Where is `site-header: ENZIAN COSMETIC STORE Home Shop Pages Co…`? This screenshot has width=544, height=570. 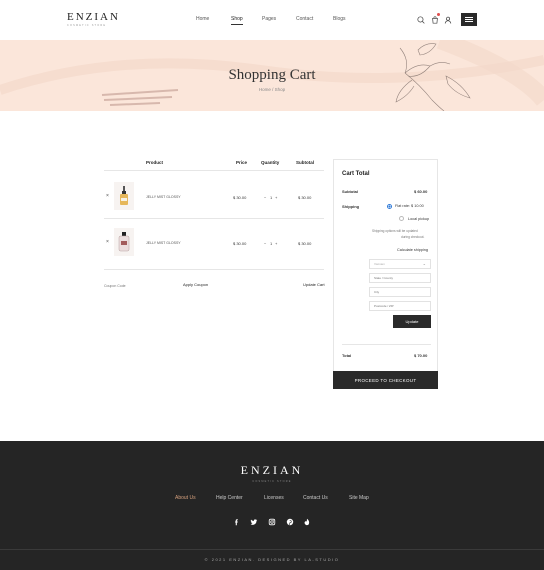
site-header: ENZIAN COSMETIC STORE Home Shop Pages Co… is located at coordinates (272, 20).